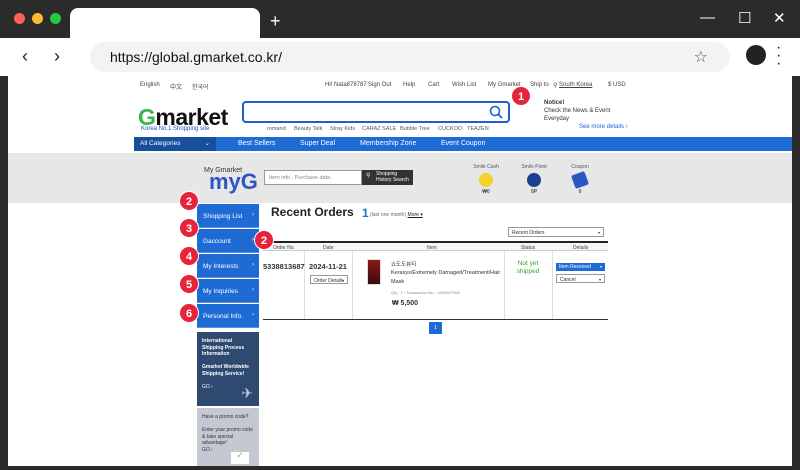  I want to click on recent-orders-subtitle: (last one month) More ▾, so click(396, 215).